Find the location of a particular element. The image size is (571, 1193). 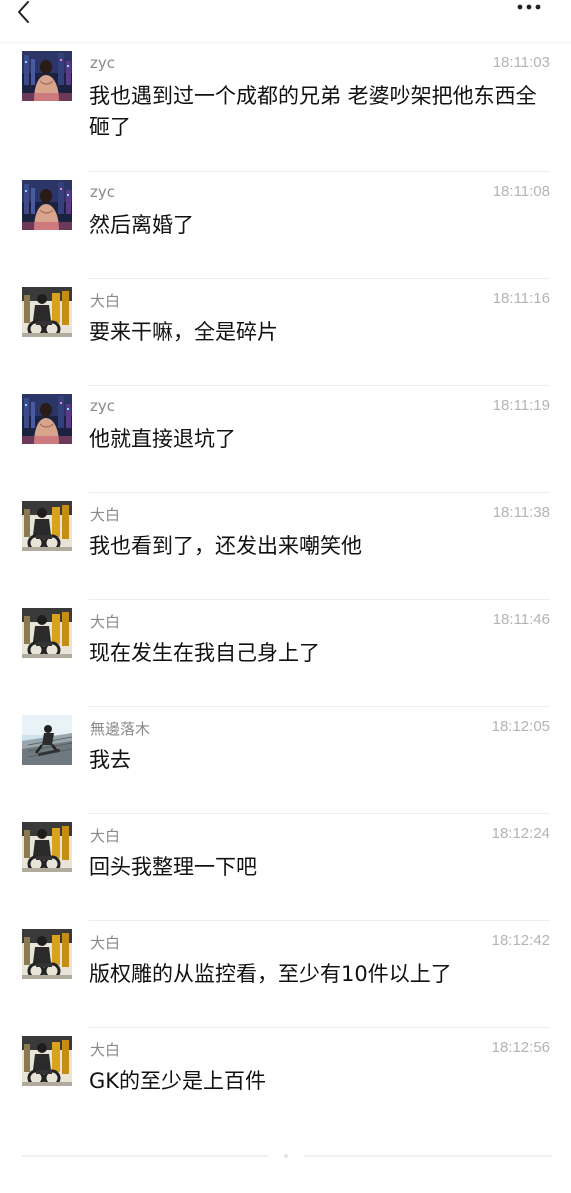

message-text: 我也遇到过一个成都的兄弟 老婆吵架把他东西全砸了 is located at coordinates (313, 111).